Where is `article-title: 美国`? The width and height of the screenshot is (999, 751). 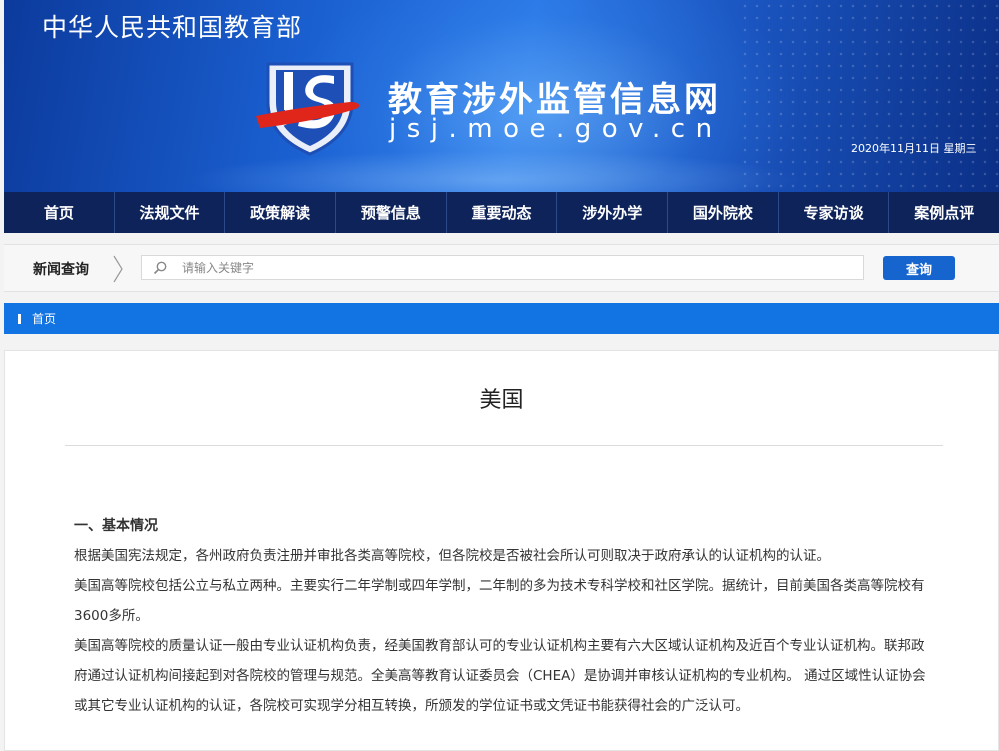 article-title: 美国 is located at coordinates (501, 400).